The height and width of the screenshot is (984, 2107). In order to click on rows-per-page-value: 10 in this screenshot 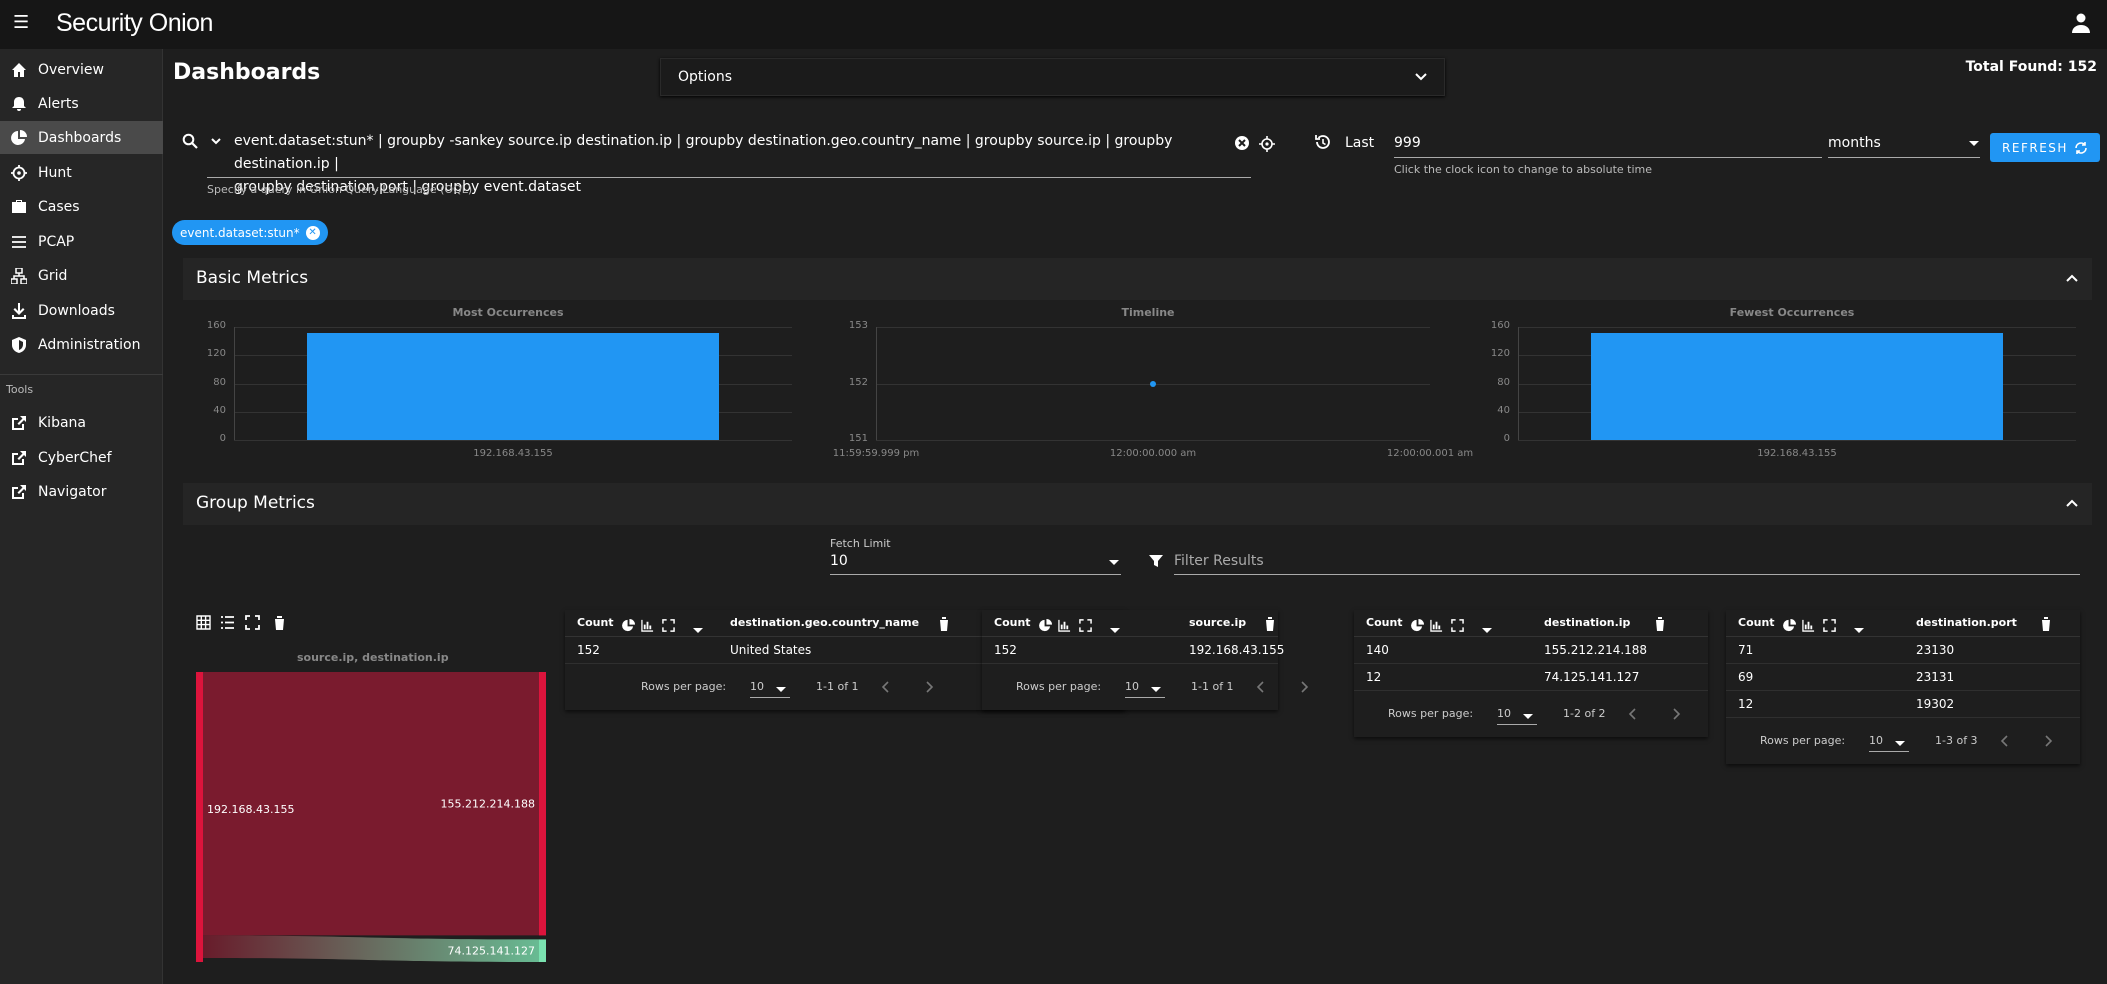, I will do `click(1876, 740)`.